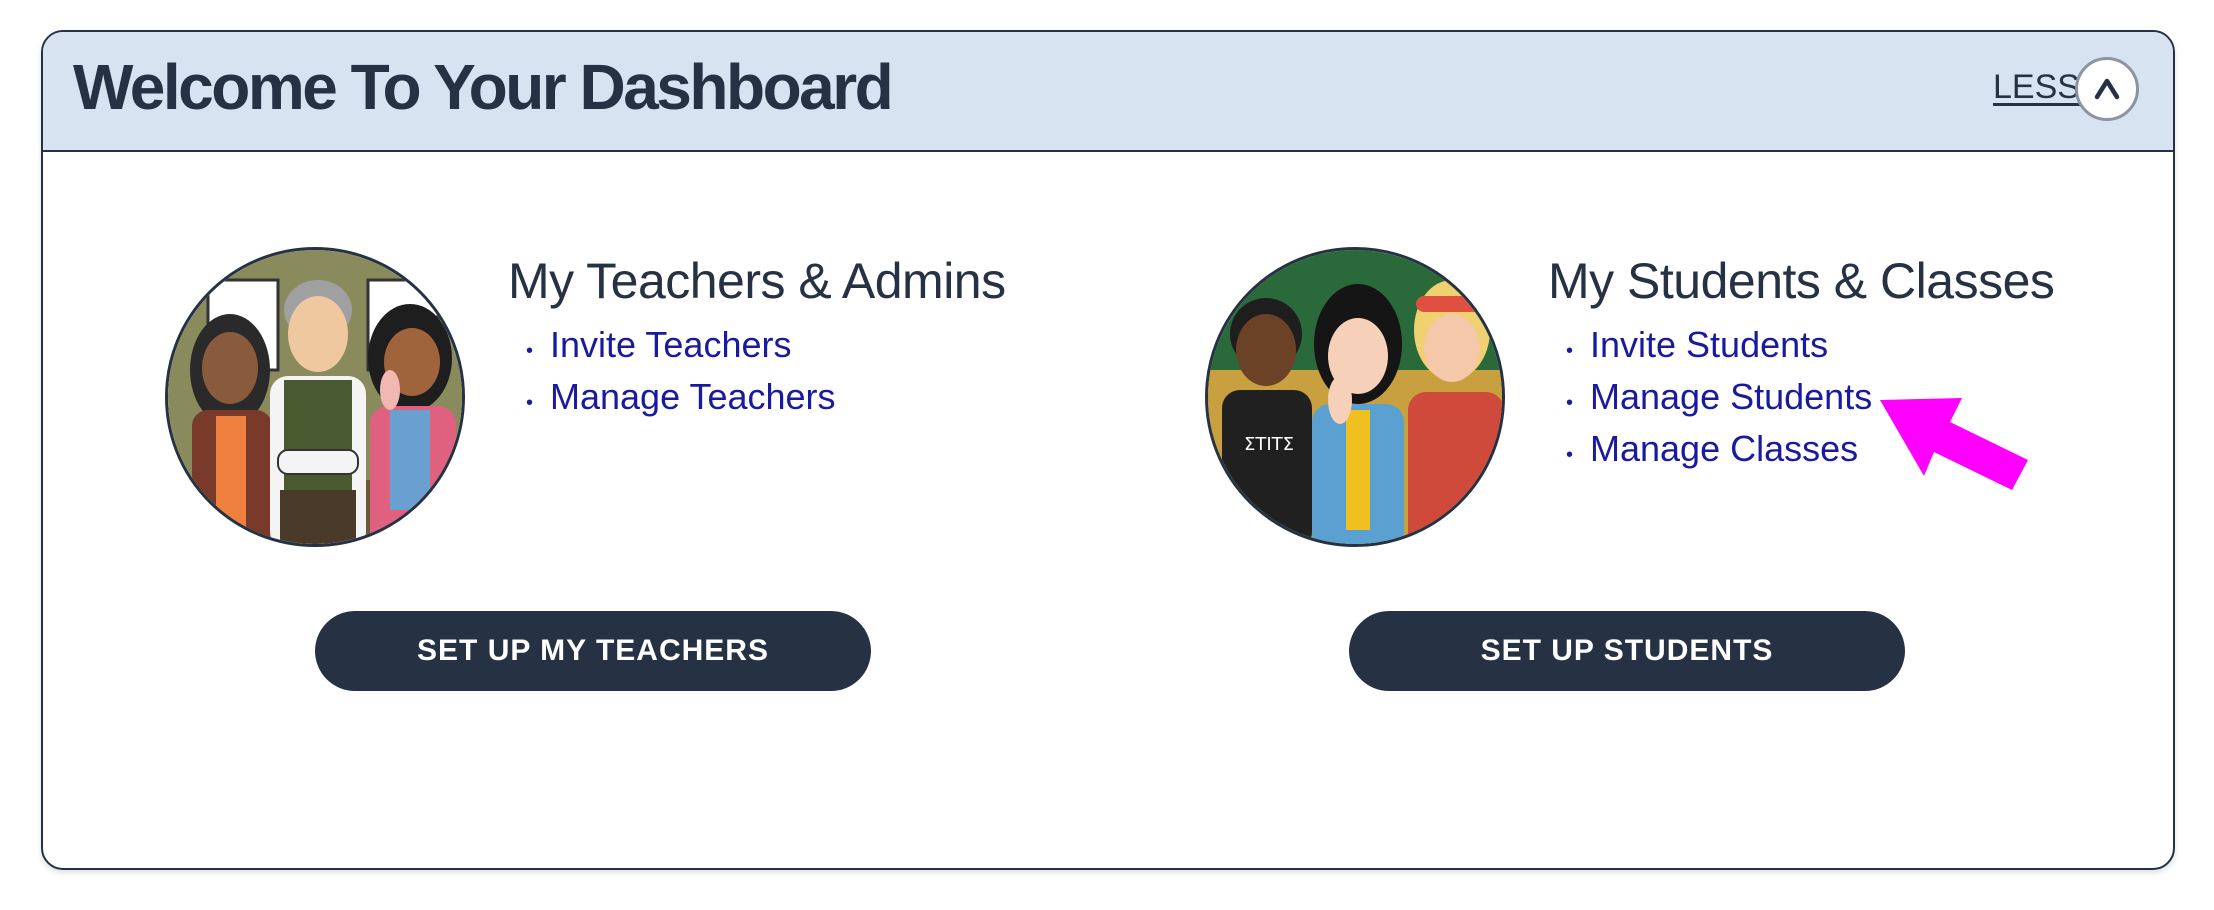 Image resolution: width=2214 pixels, height=910 pixels. What do you see at coordinates (1627, 651) in the screenshot?
I see `set-up-students-button: SET UP STUDENTS` at bounding box center [1627, 651].